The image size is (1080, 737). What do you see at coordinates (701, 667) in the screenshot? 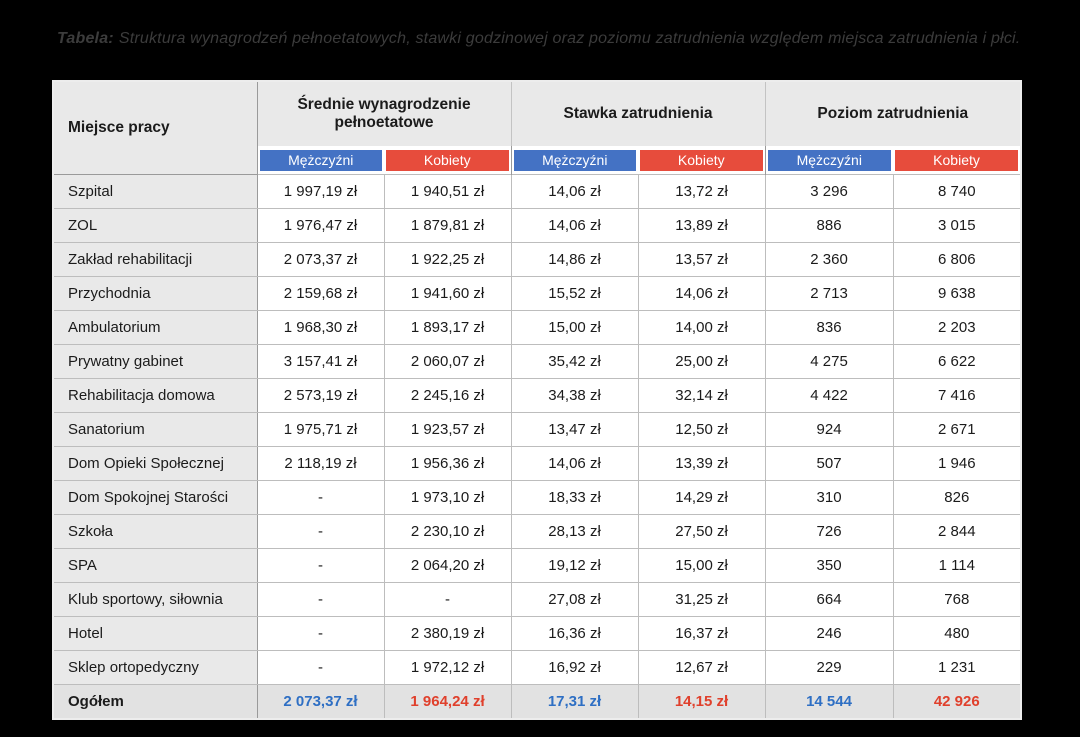
I see `value-cell: 12,67 zł` at bounding box center [701, 667].